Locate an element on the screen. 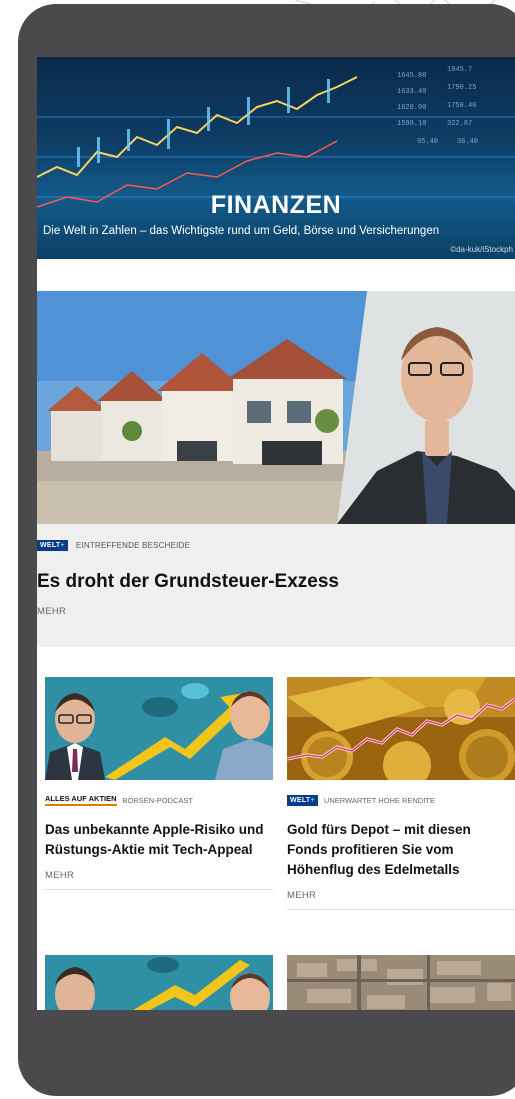 The image size is (515, 1099). teaser-meta-gold: WELT+ UNERWARTET HOHE RENDITE is located at coordinates (401, 800).